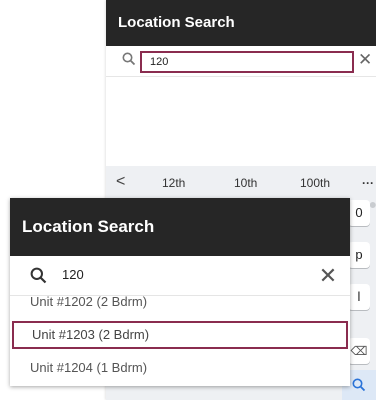  What do you see at coordinates (359, 213) in the screenshot?
I see `key-0: 0` at bounding box center [359, 213].